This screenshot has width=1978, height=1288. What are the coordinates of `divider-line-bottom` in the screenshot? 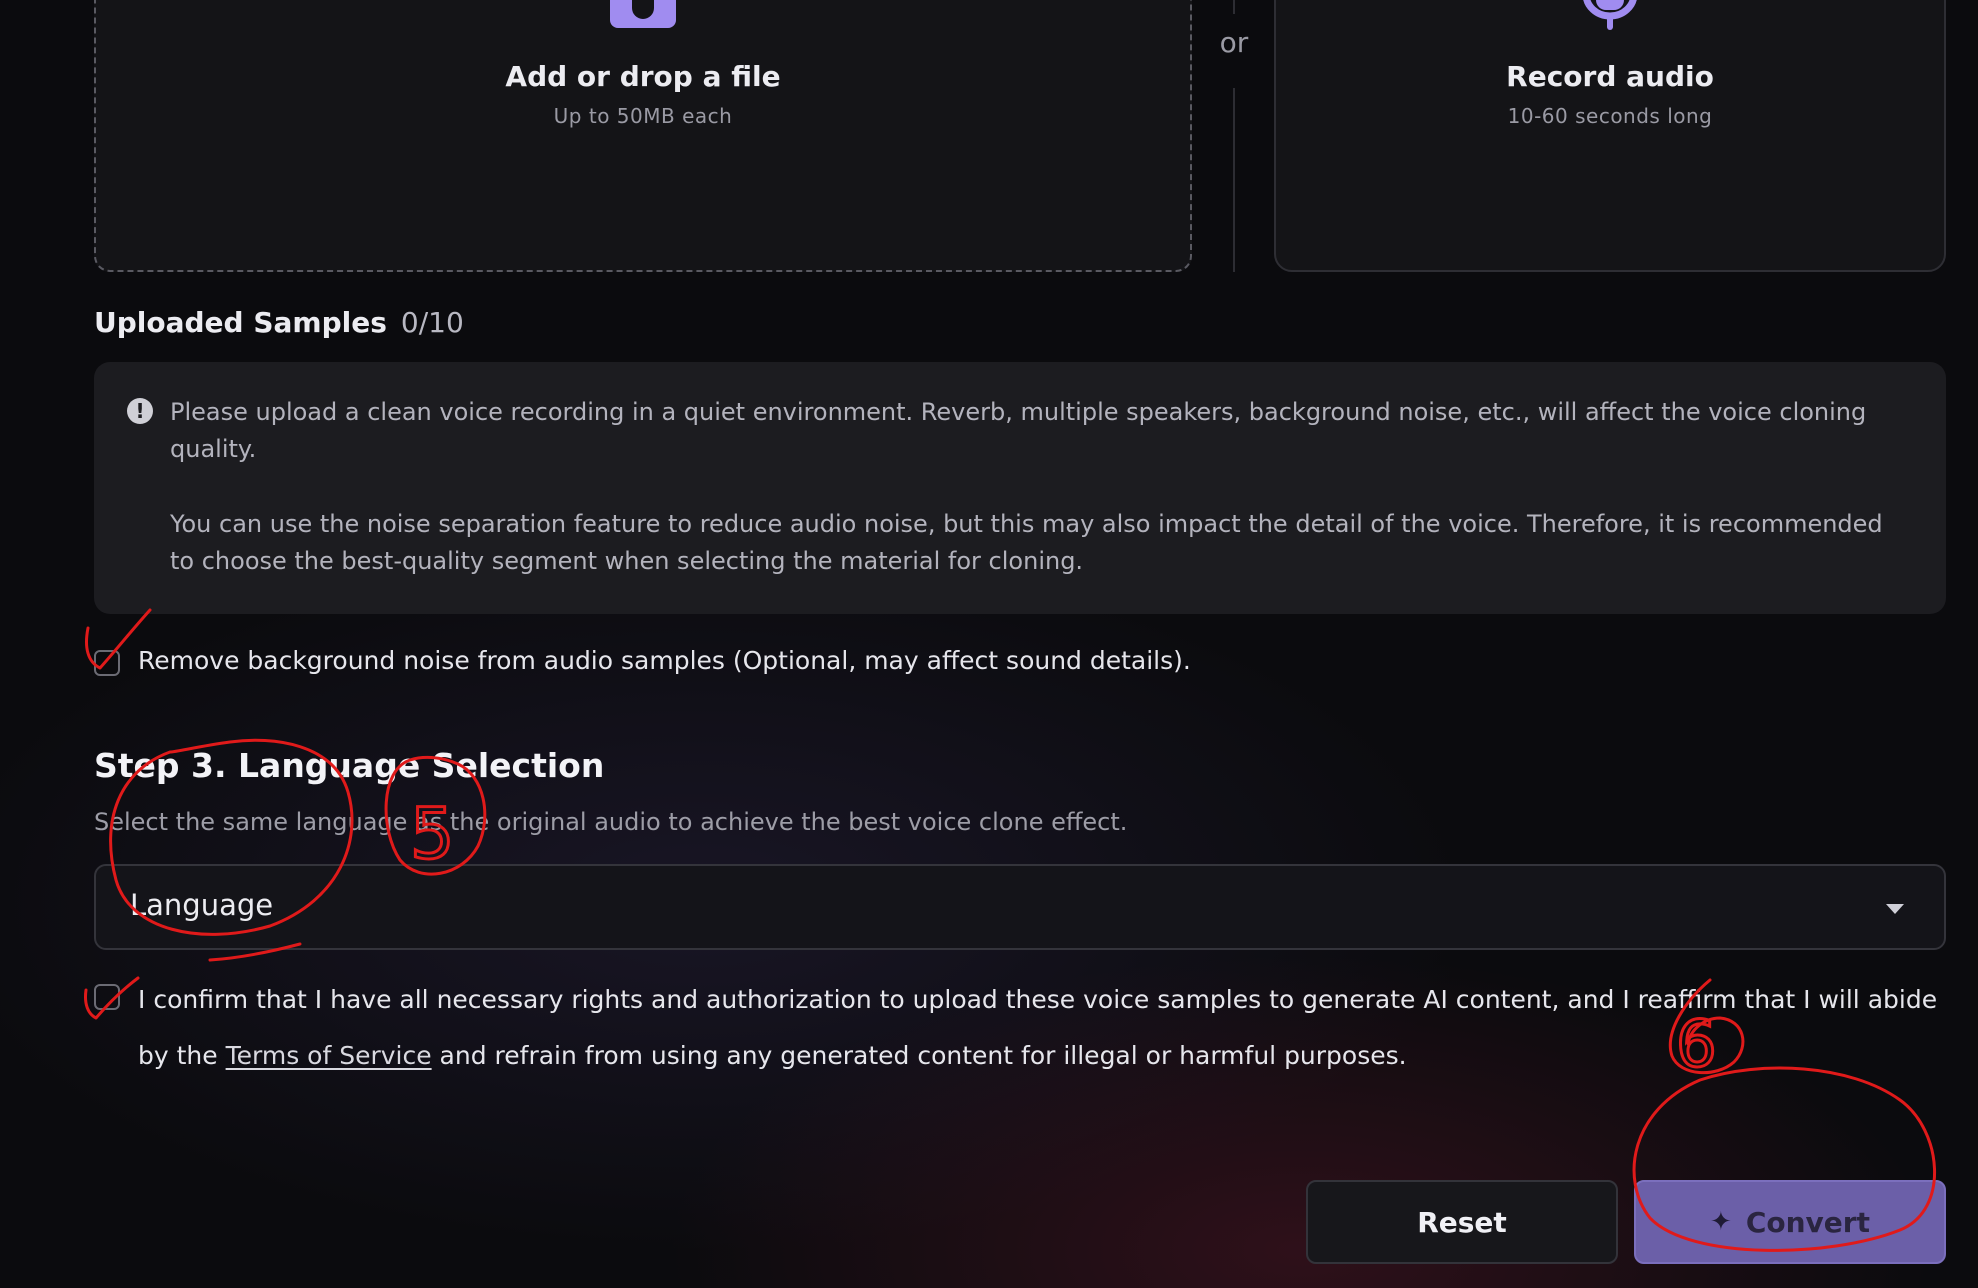 It's located at (1234, 180).